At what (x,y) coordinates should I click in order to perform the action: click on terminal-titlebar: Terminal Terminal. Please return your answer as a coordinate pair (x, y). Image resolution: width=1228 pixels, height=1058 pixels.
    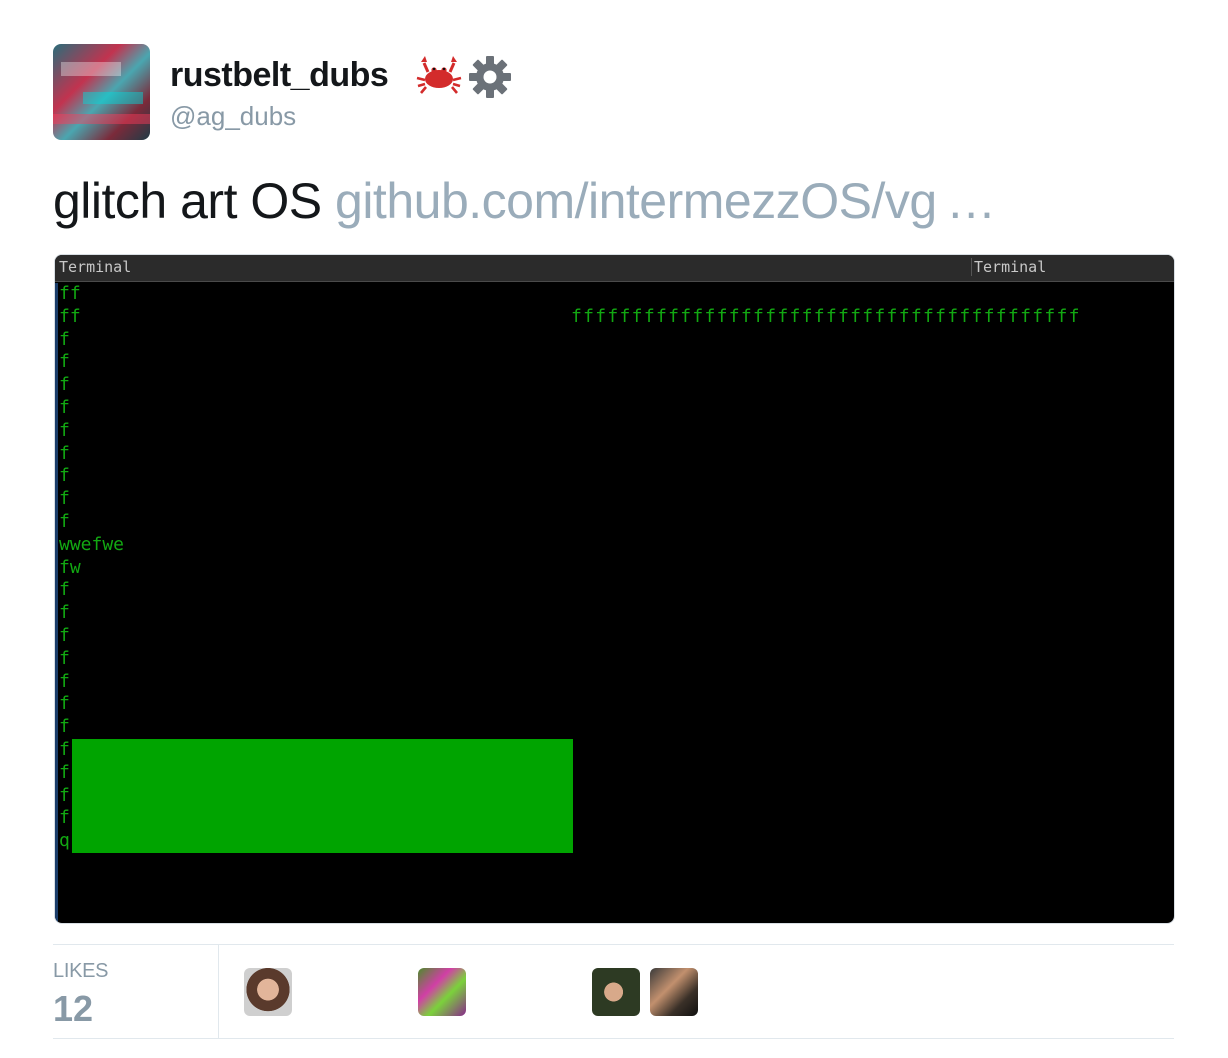
    Looking at the image, I should click on (614, 268).